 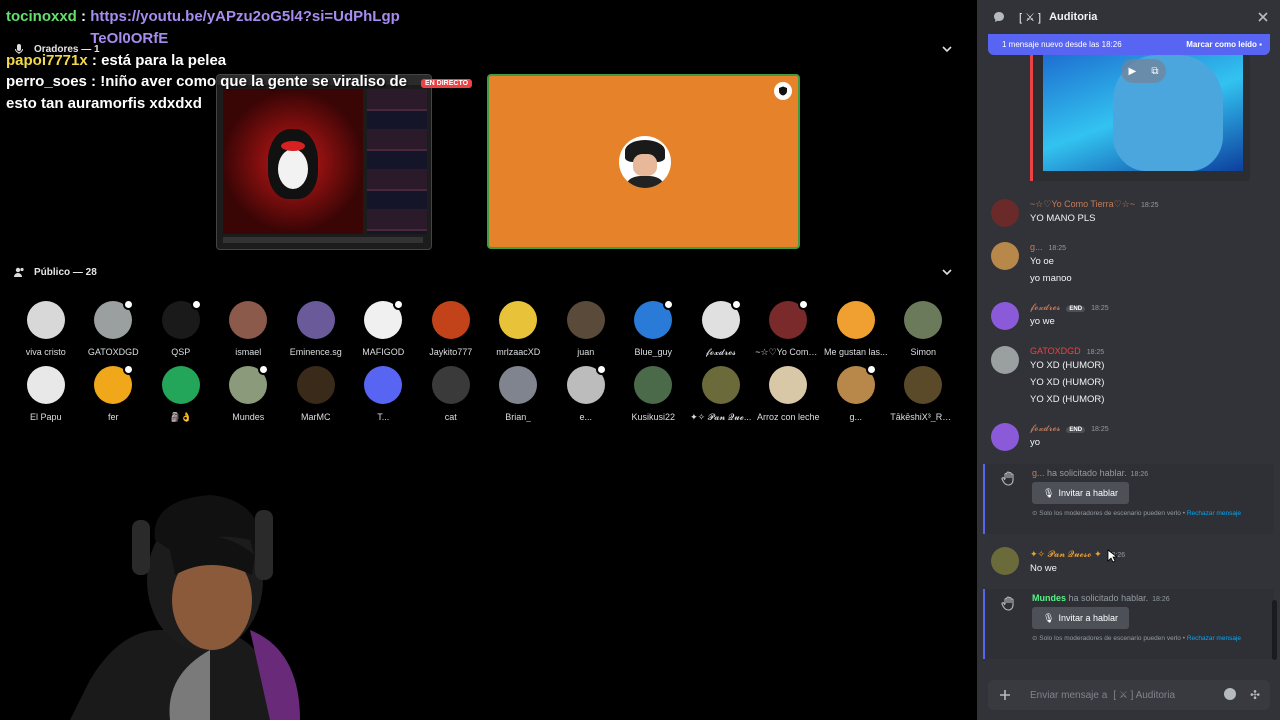 I want to click on request-header: Mundes ha solicitado hablar. 18:26, so click(x=1101, y=598).